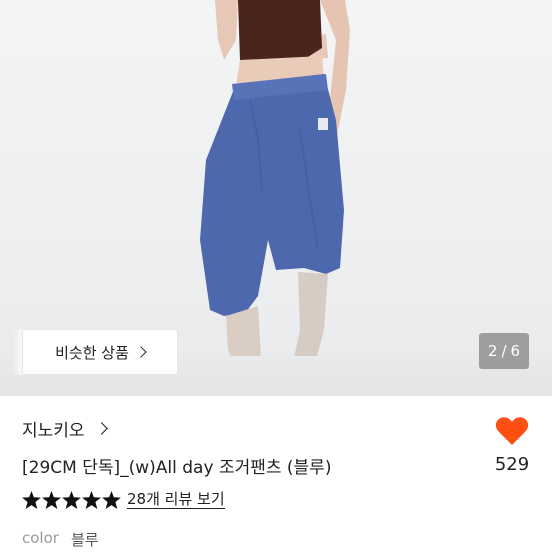 The width and height of the screenshot is (552, 552). I want to click on pager-current: 2, so click(492, 351).